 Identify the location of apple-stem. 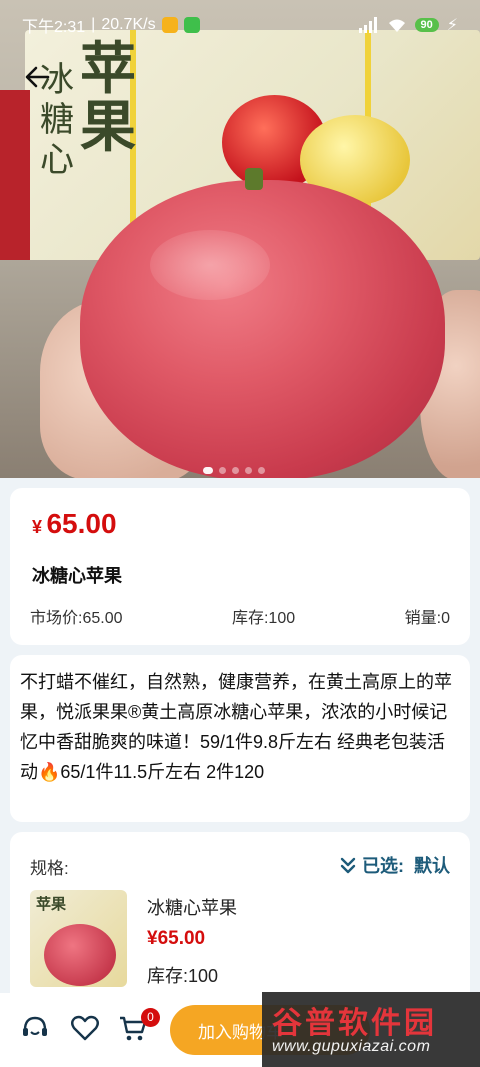
(254, 179).